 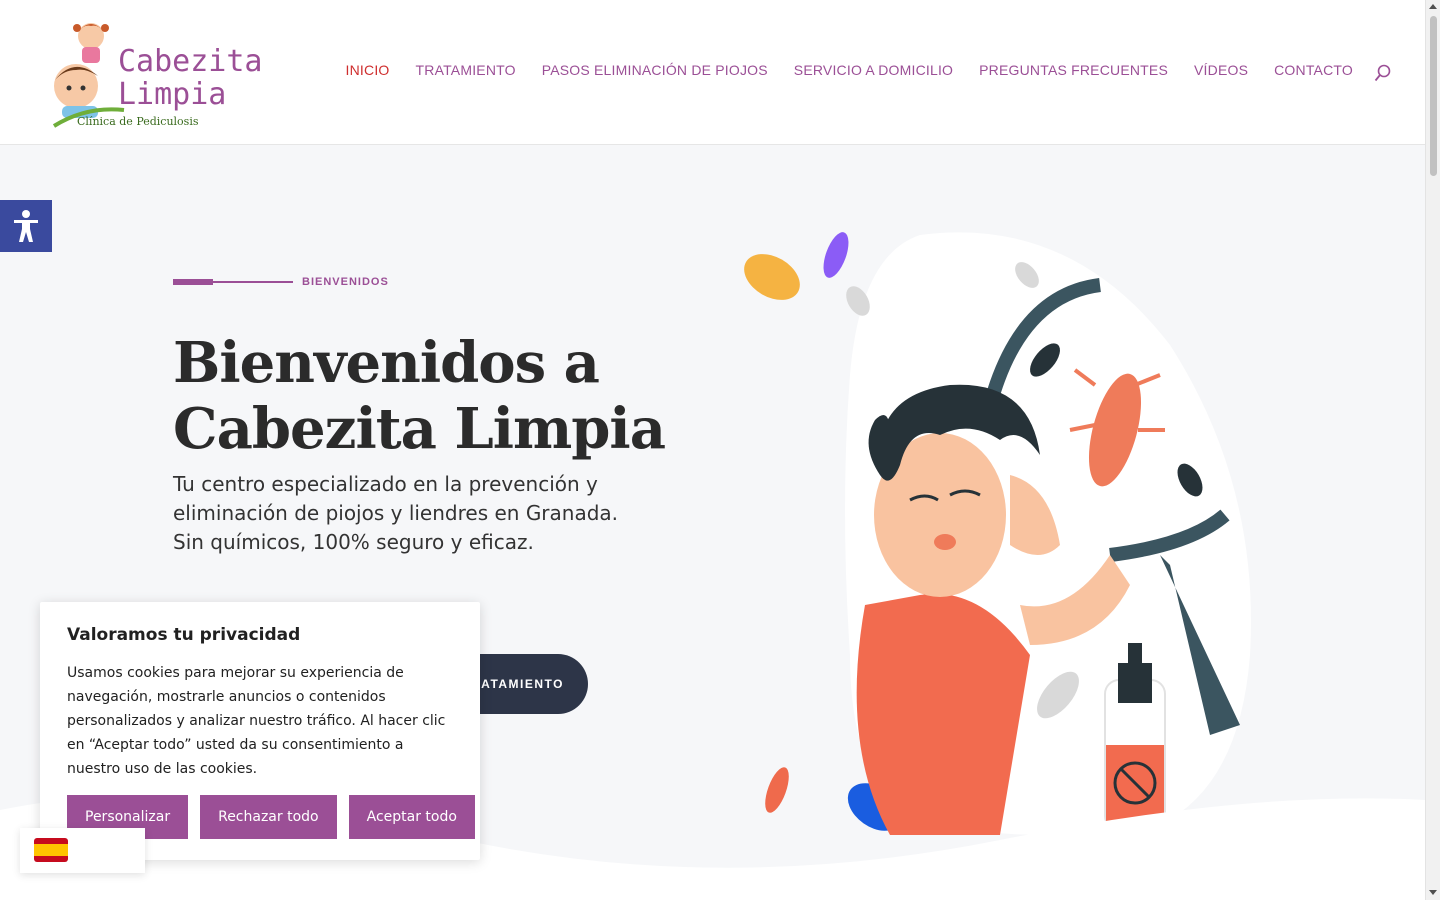 I want to click on treatment-button-label: RATAMIENTO, so click(x=517, y=684).